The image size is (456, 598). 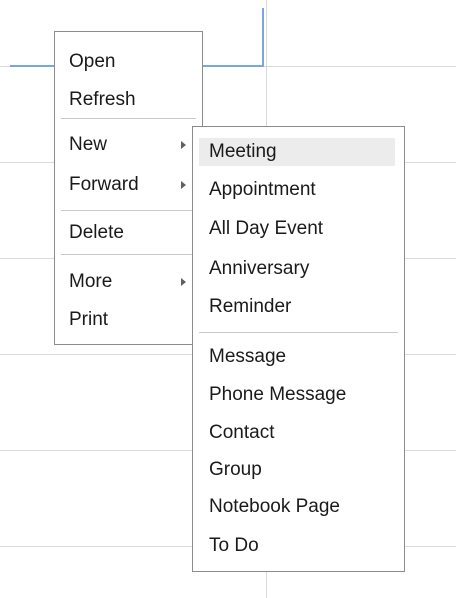 What do you see at coordinates (233, 66) in the screenshot?
I see `selected-cell-outline-right` at bounding box center [233, 66].